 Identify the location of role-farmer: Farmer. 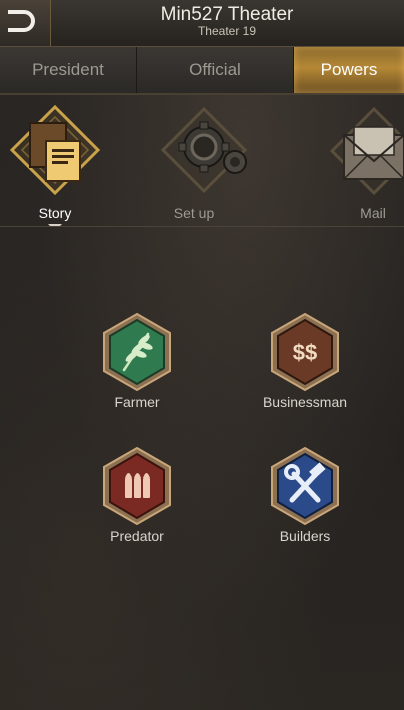
(137, 367).